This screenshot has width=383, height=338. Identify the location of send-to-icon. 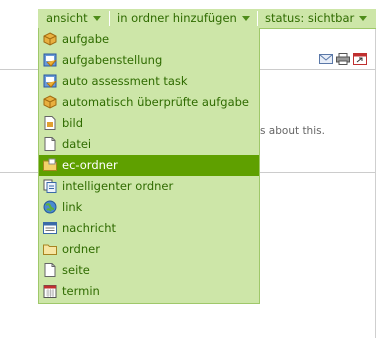
(326, 60).